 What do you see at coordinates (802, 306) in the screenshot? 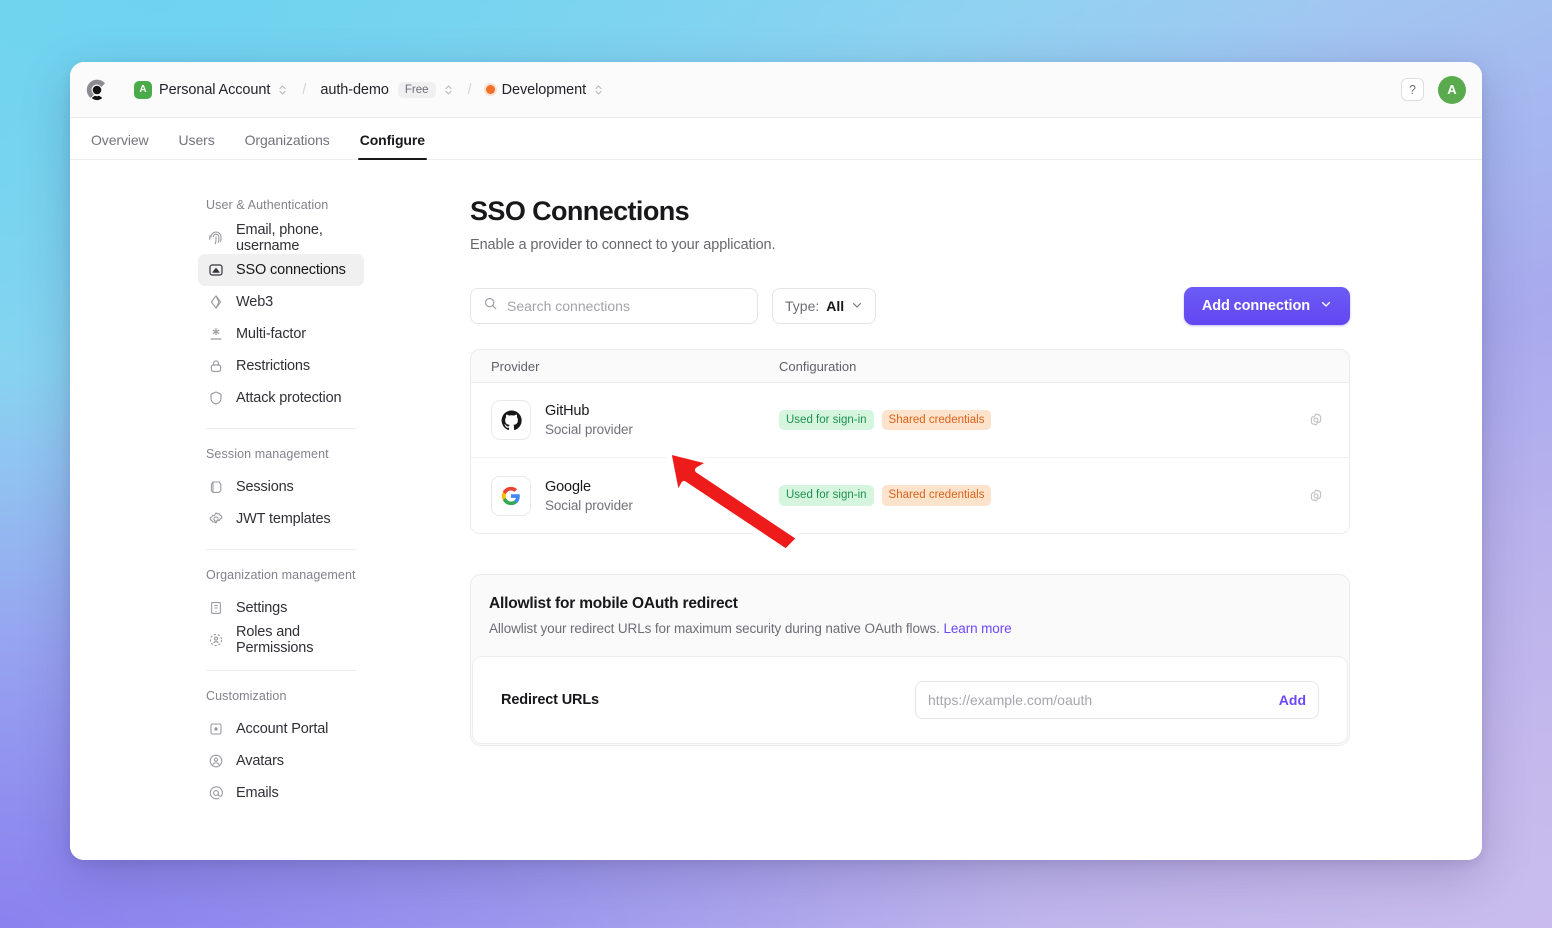
I see `type-filter-label: Type:` at bounding box center [802, 306].